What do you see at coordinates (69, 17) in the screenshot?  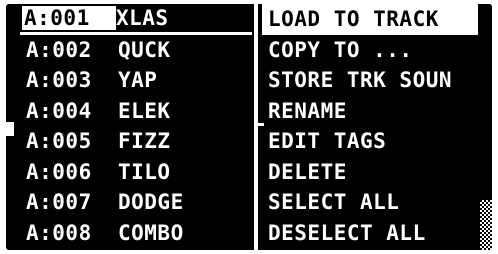 I see `sound-slot: A:001` at bounding box center [69, 17].